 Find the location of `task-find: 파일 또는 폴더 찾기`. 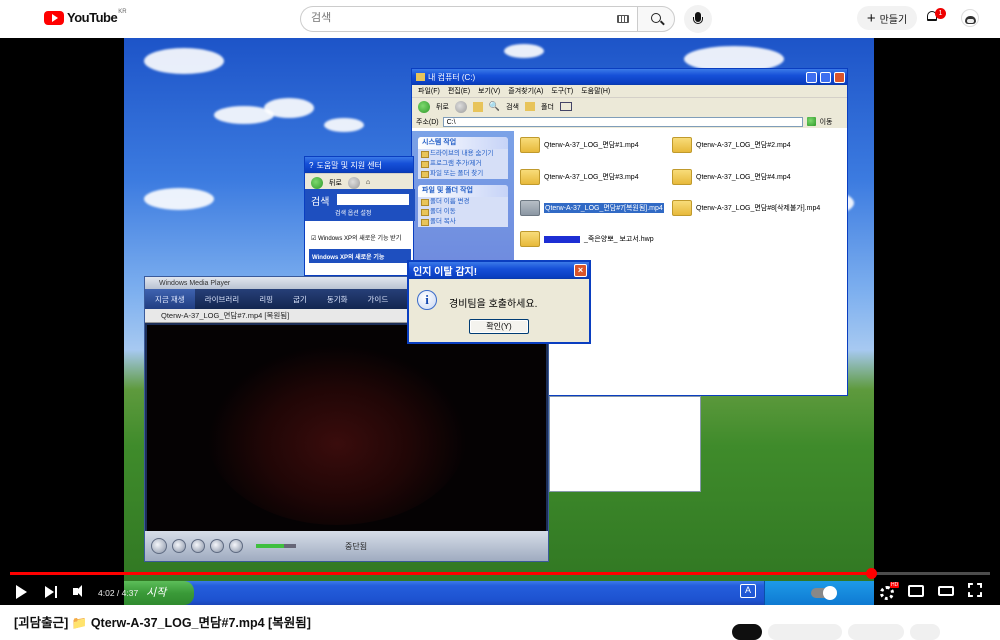

task-find: 파일 또는 폴더 찾기 is located at coordinates (463, 174).